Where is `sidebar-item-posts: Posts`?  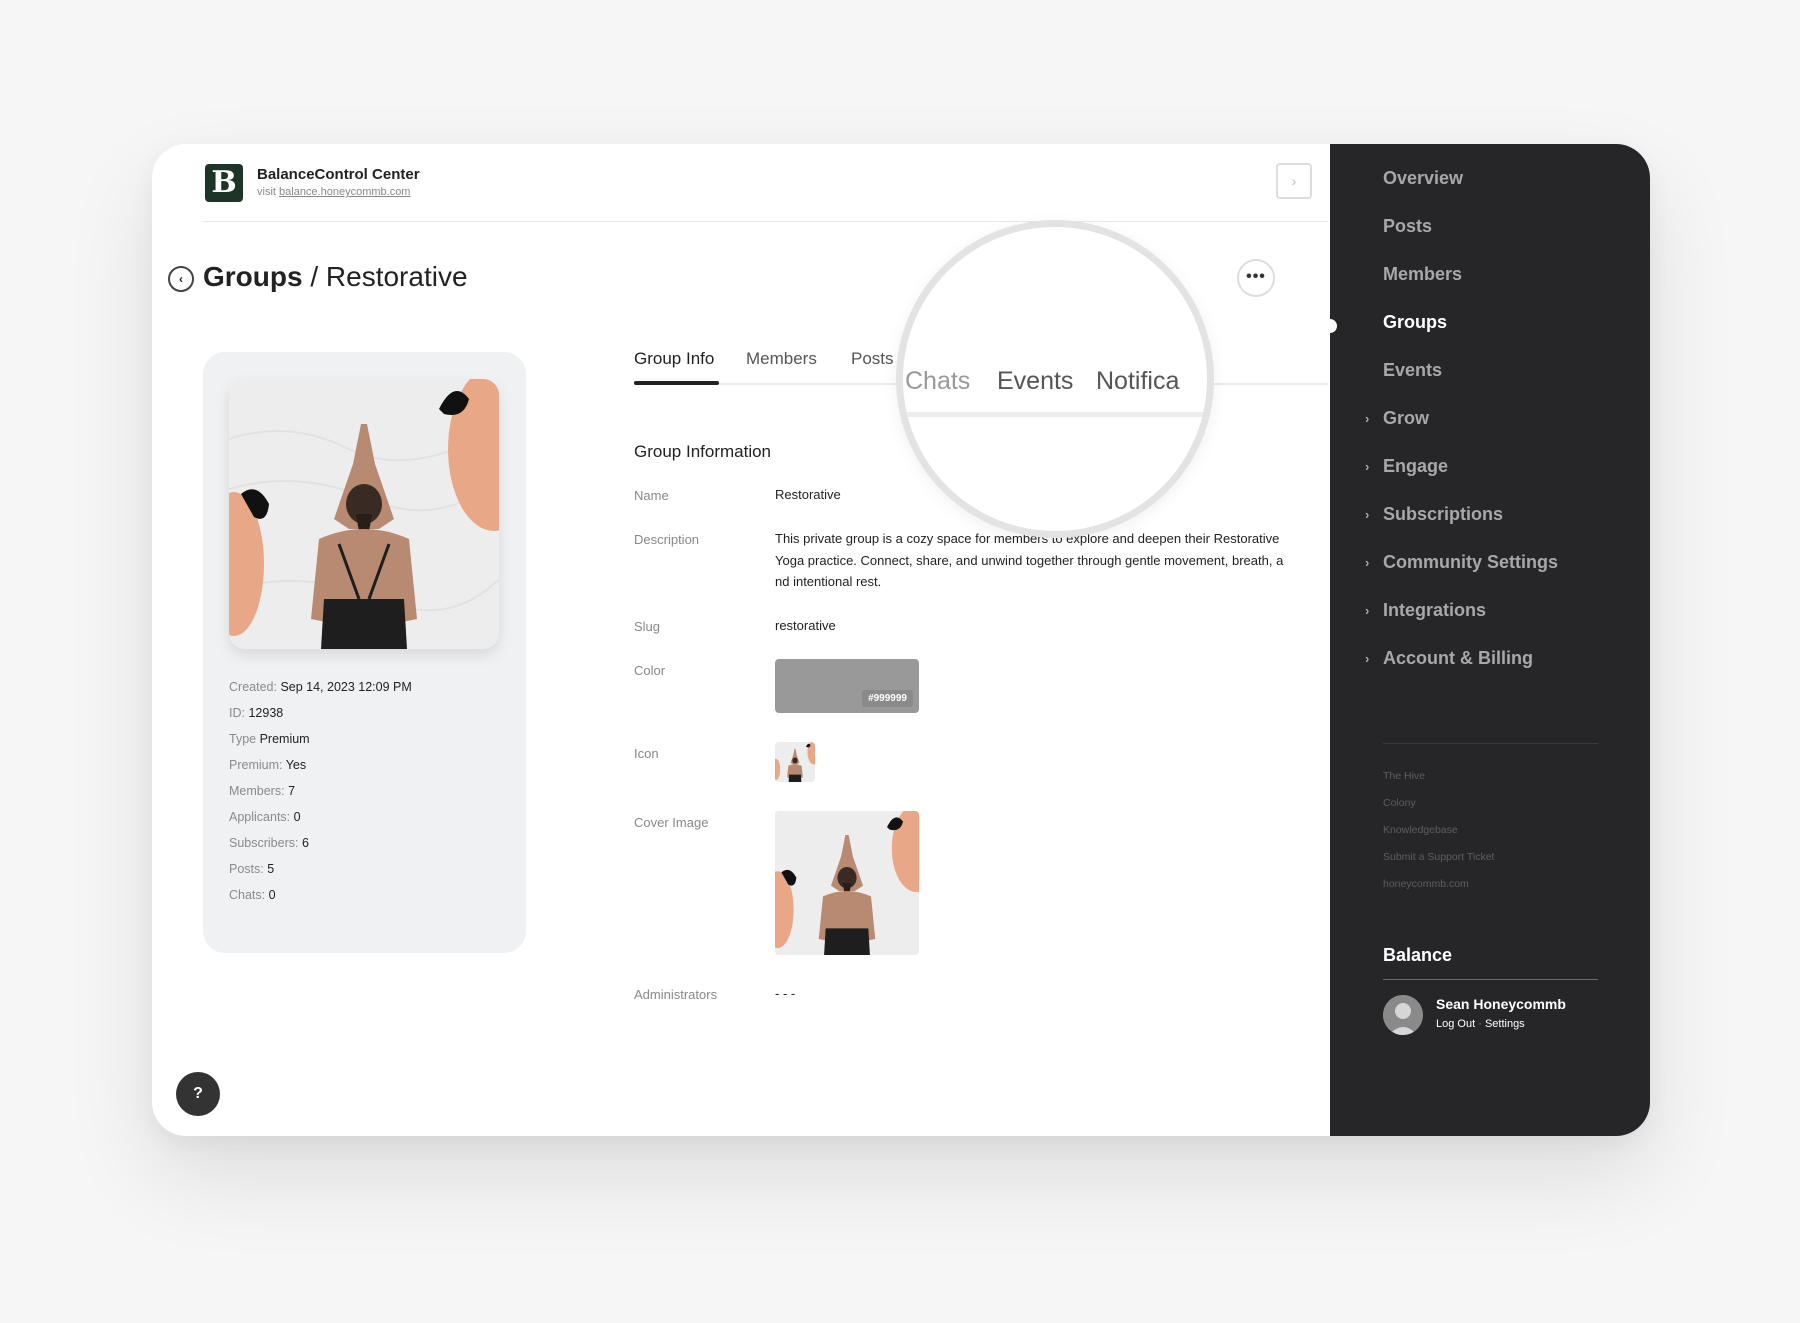
sidebar-item-posts: Posts is located at coordinates (1407, 226).